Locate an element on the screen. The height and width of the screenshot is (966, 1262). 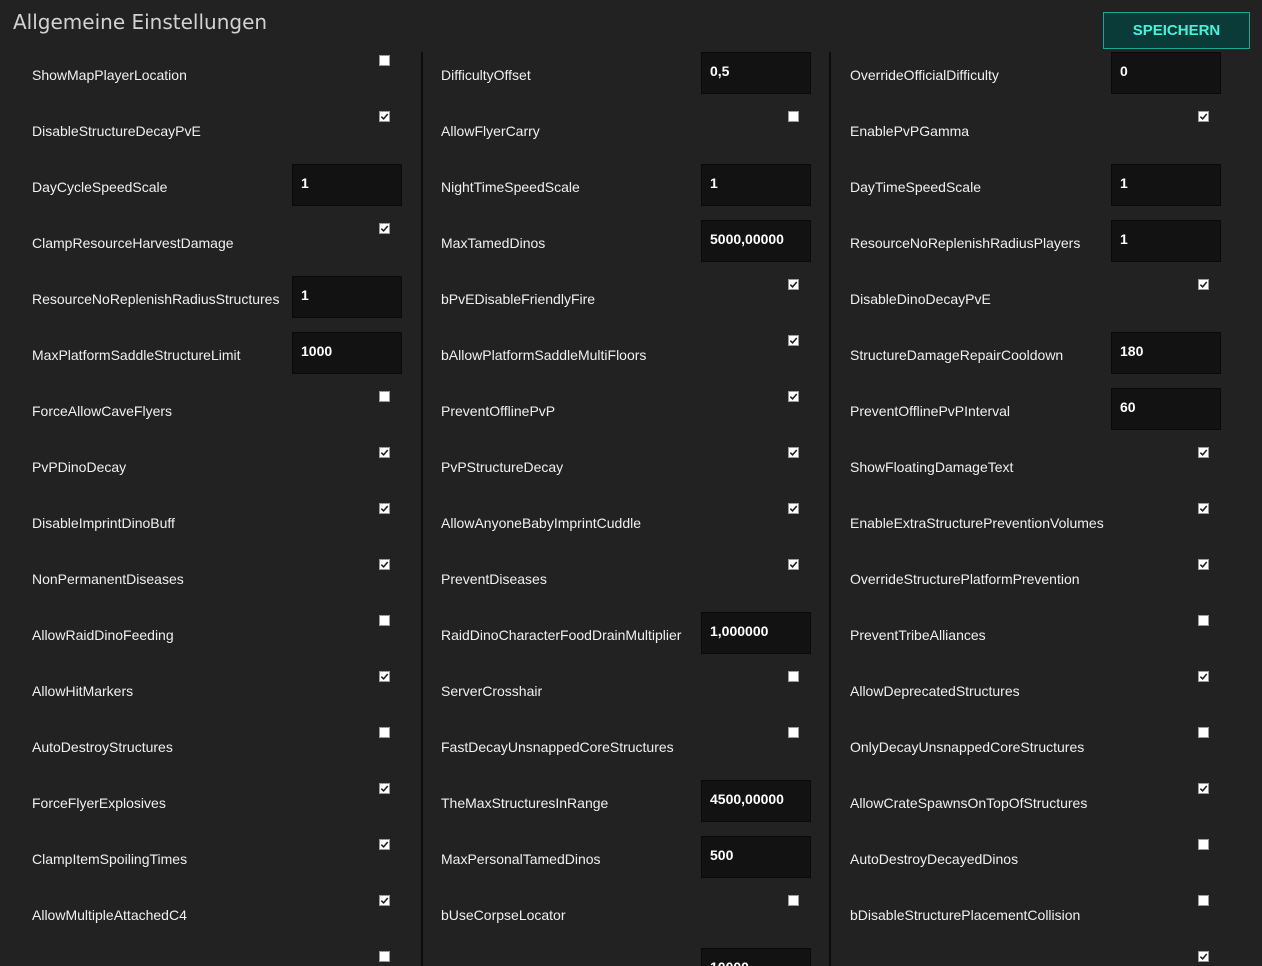
setting-row: ServerCrosshair is located at coordinates (626, 696).